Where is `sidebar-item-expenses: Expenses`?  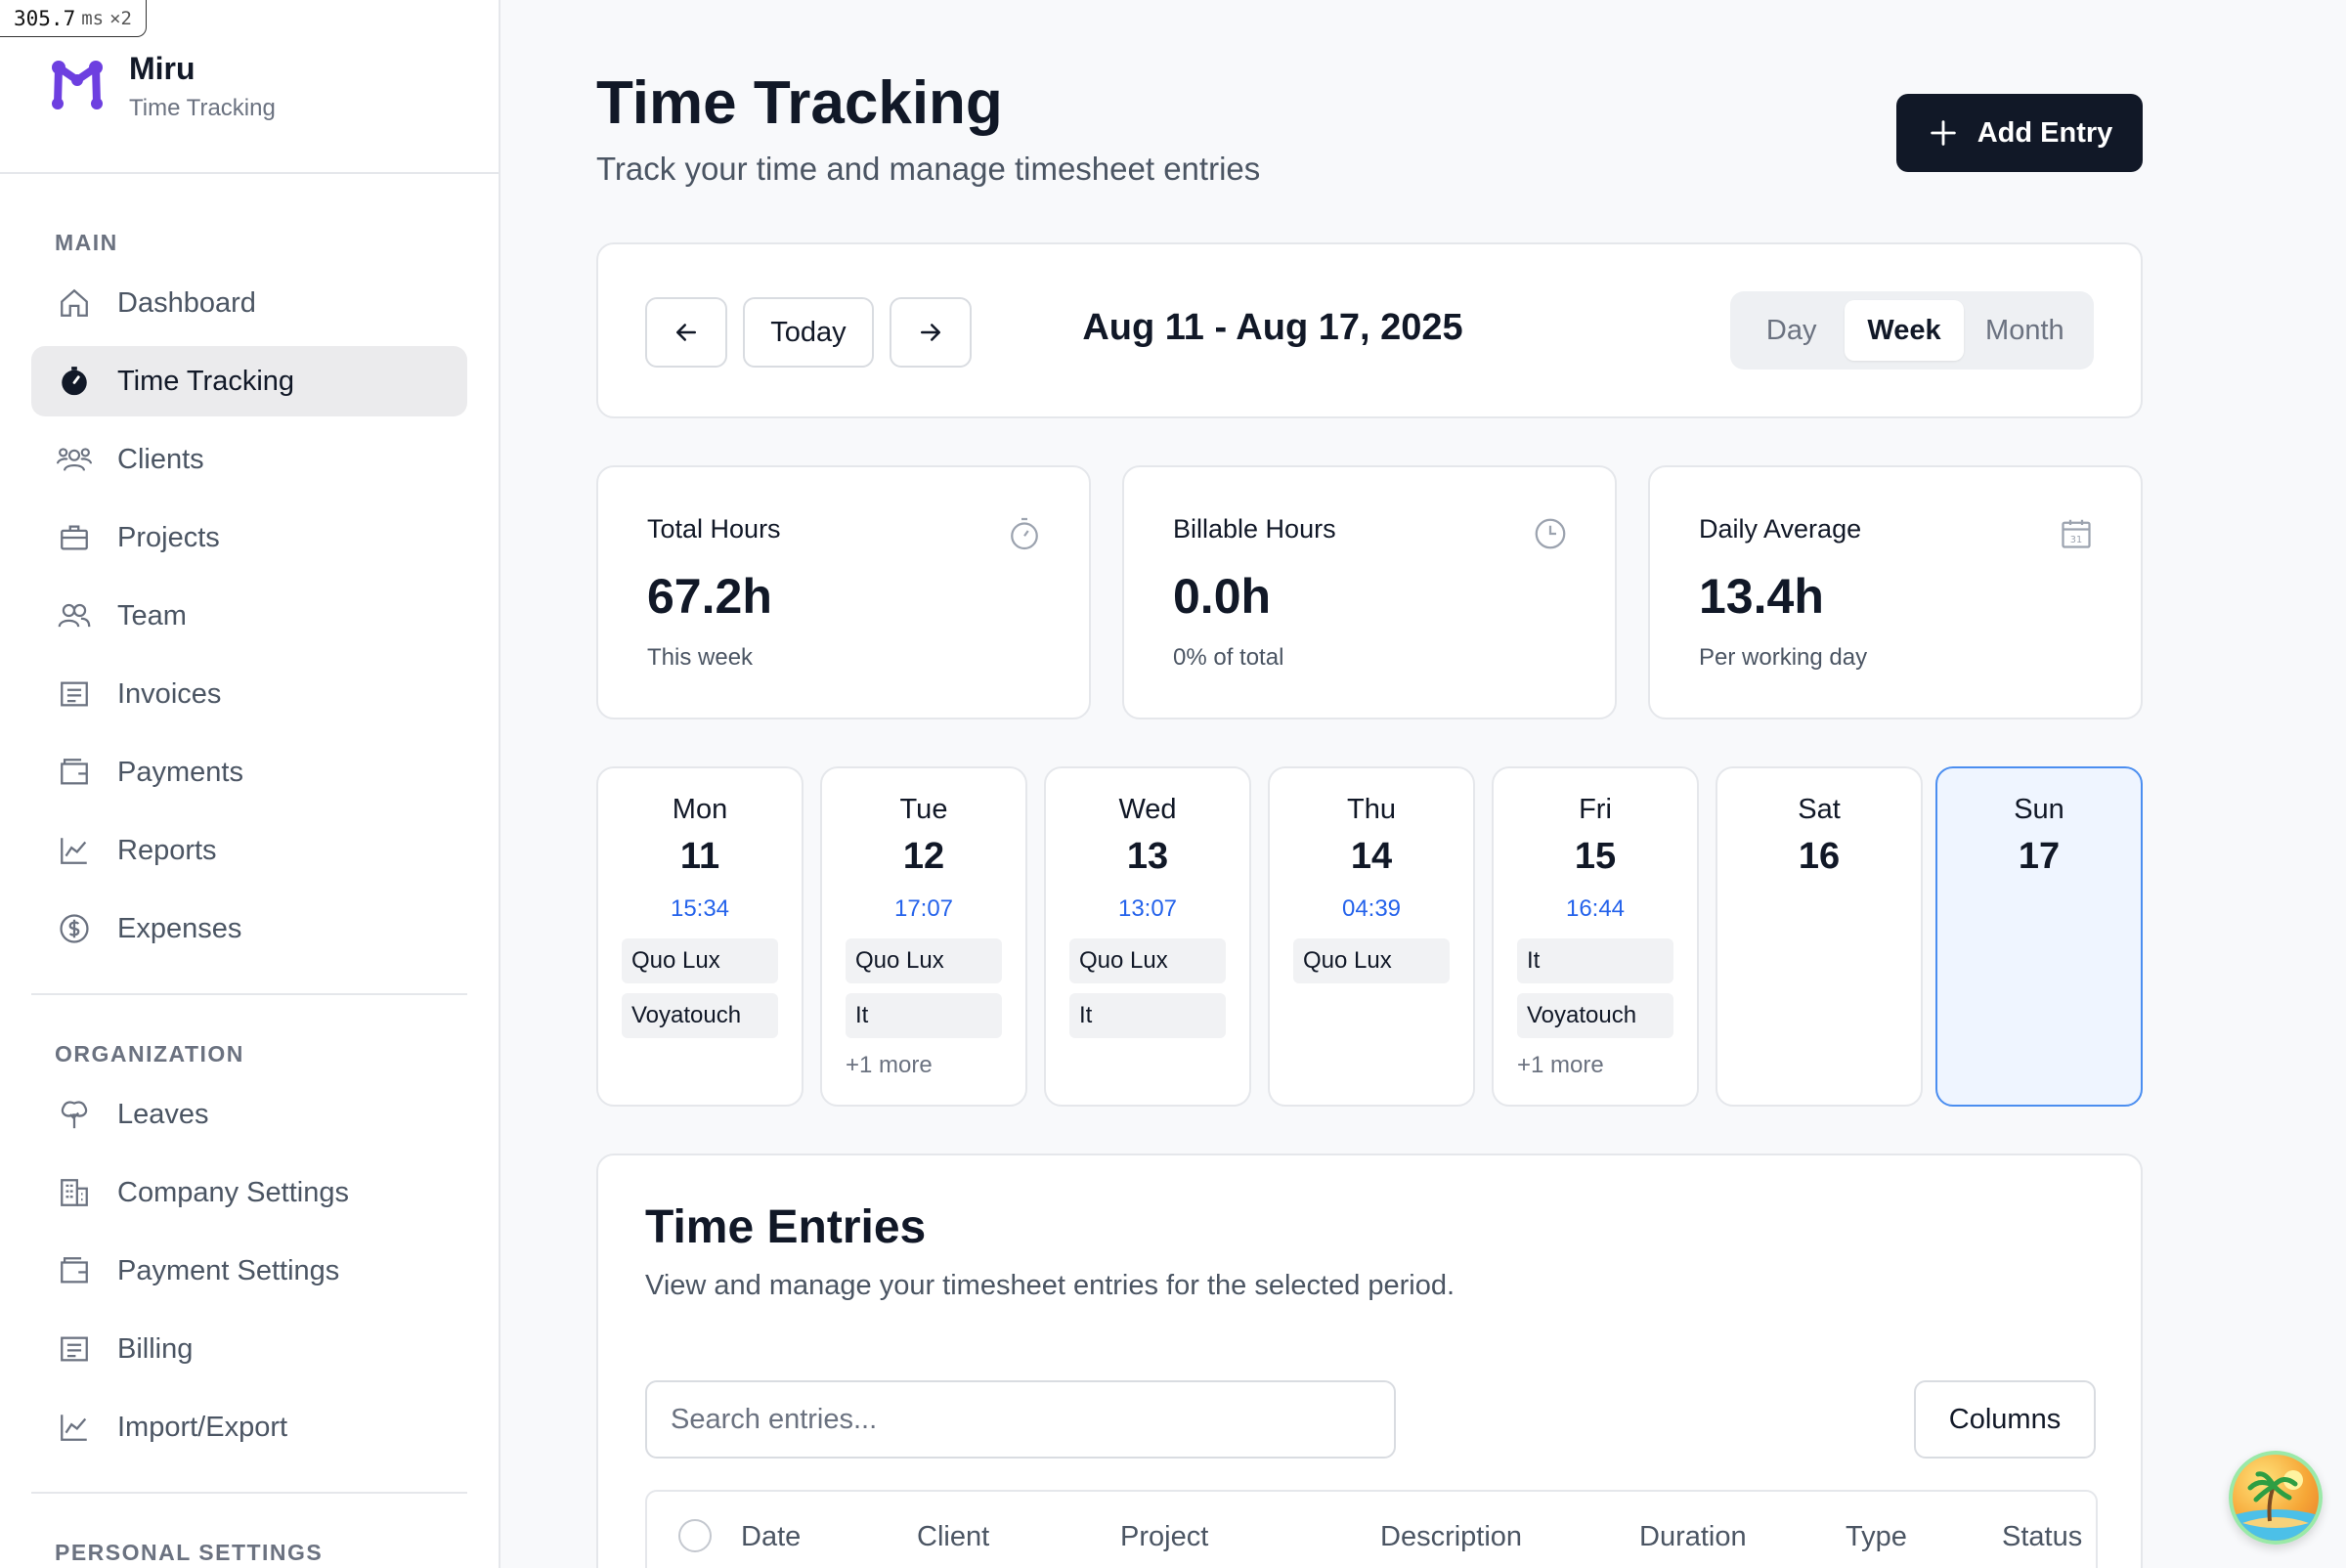
sidebar-item-expenses: Expenses is located at coordinates (249, 928).